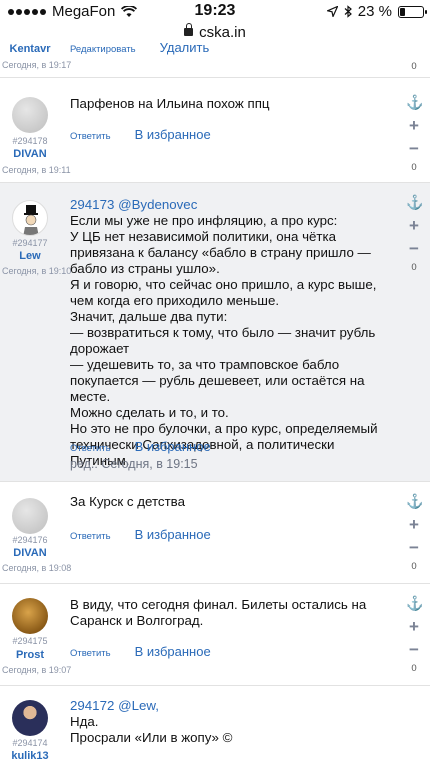  I want to click on edited-note: ред.: Сегодня, в 19:15, so click(134, 464).